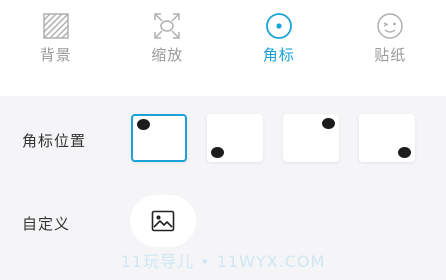 Image resolution: width=446 pixels, height=280 pixels. I want to click on tab-scale: 缩放, so click(168, 48).